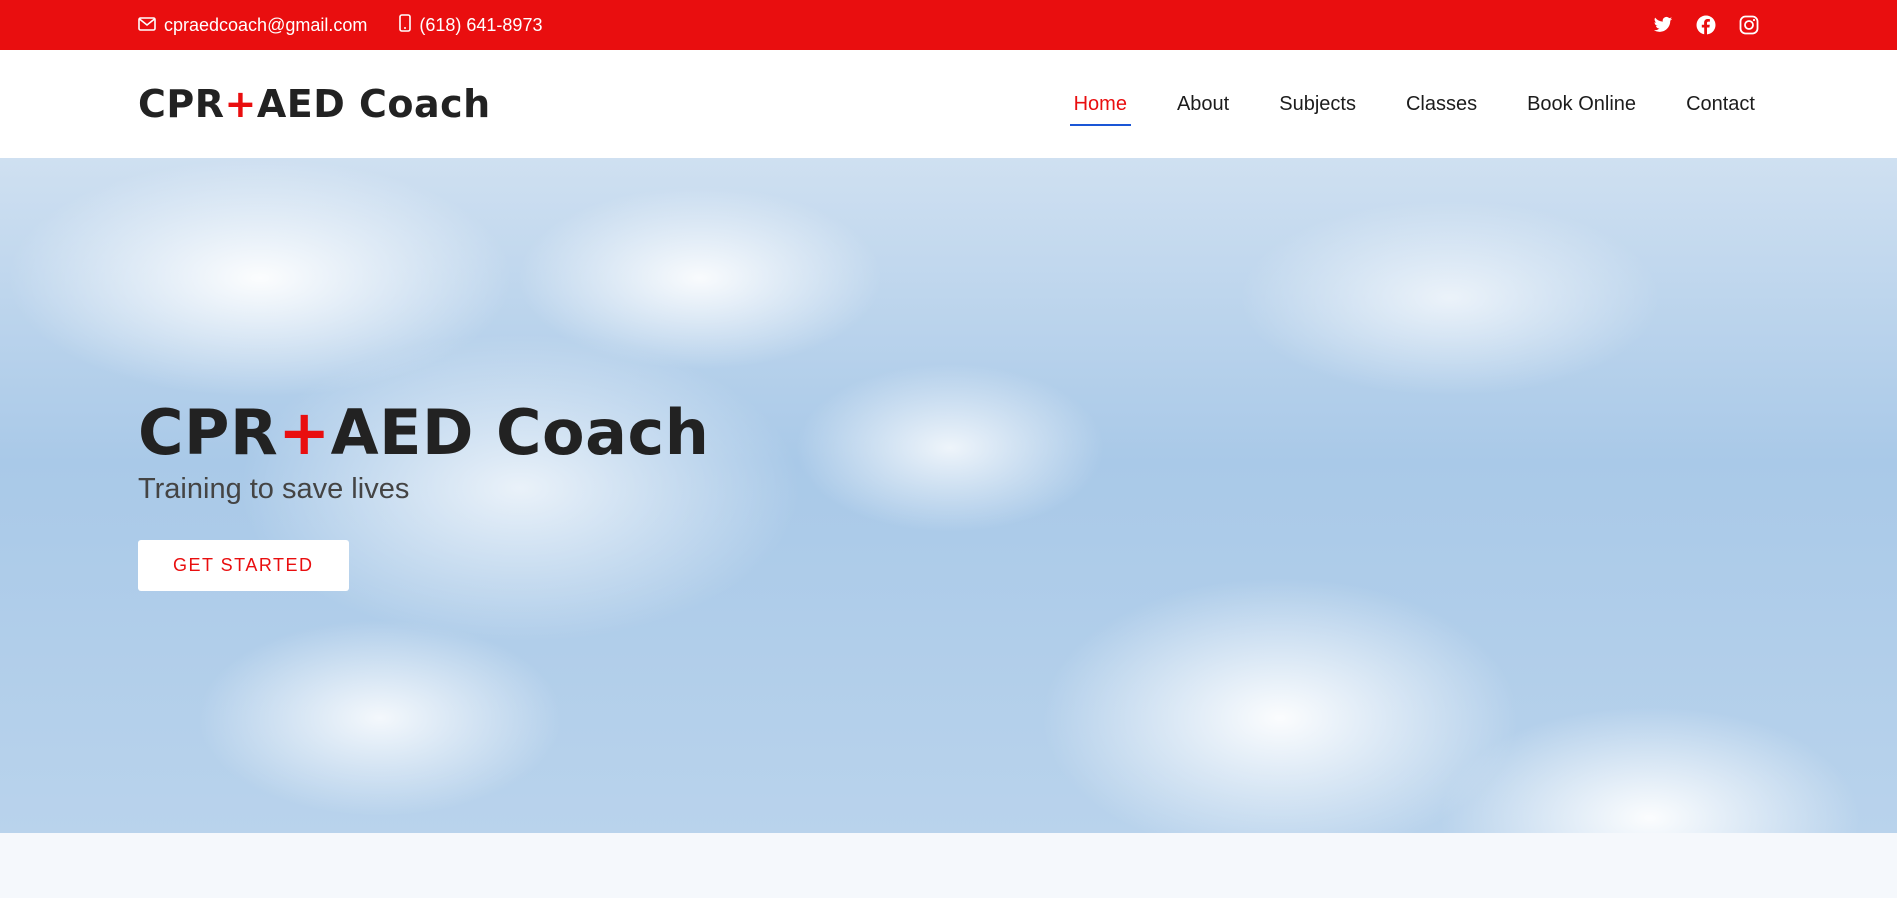  What do you see at coordinates (948, 865) in the screenshot?
I see `next-section-start` at bounding box center [948, 865].